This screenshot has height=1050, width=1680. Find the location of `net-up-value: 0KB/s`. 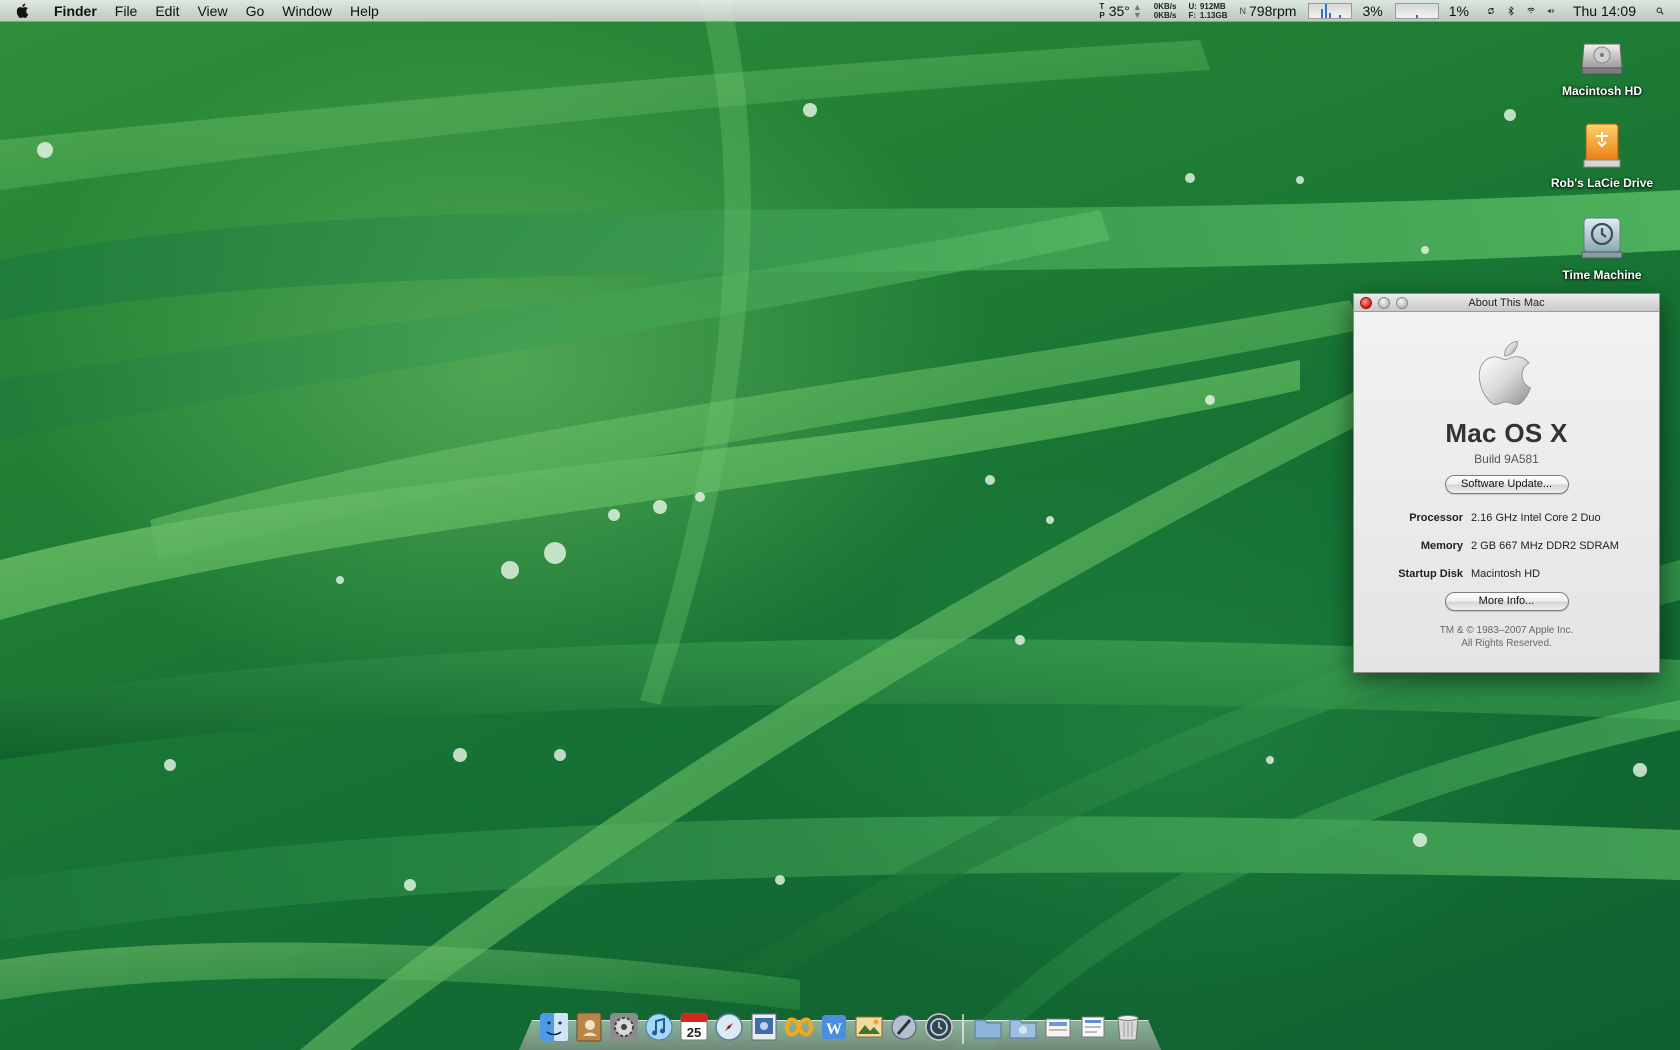

net-up-value: 0KB/s is located at coordinates (1165, 6).